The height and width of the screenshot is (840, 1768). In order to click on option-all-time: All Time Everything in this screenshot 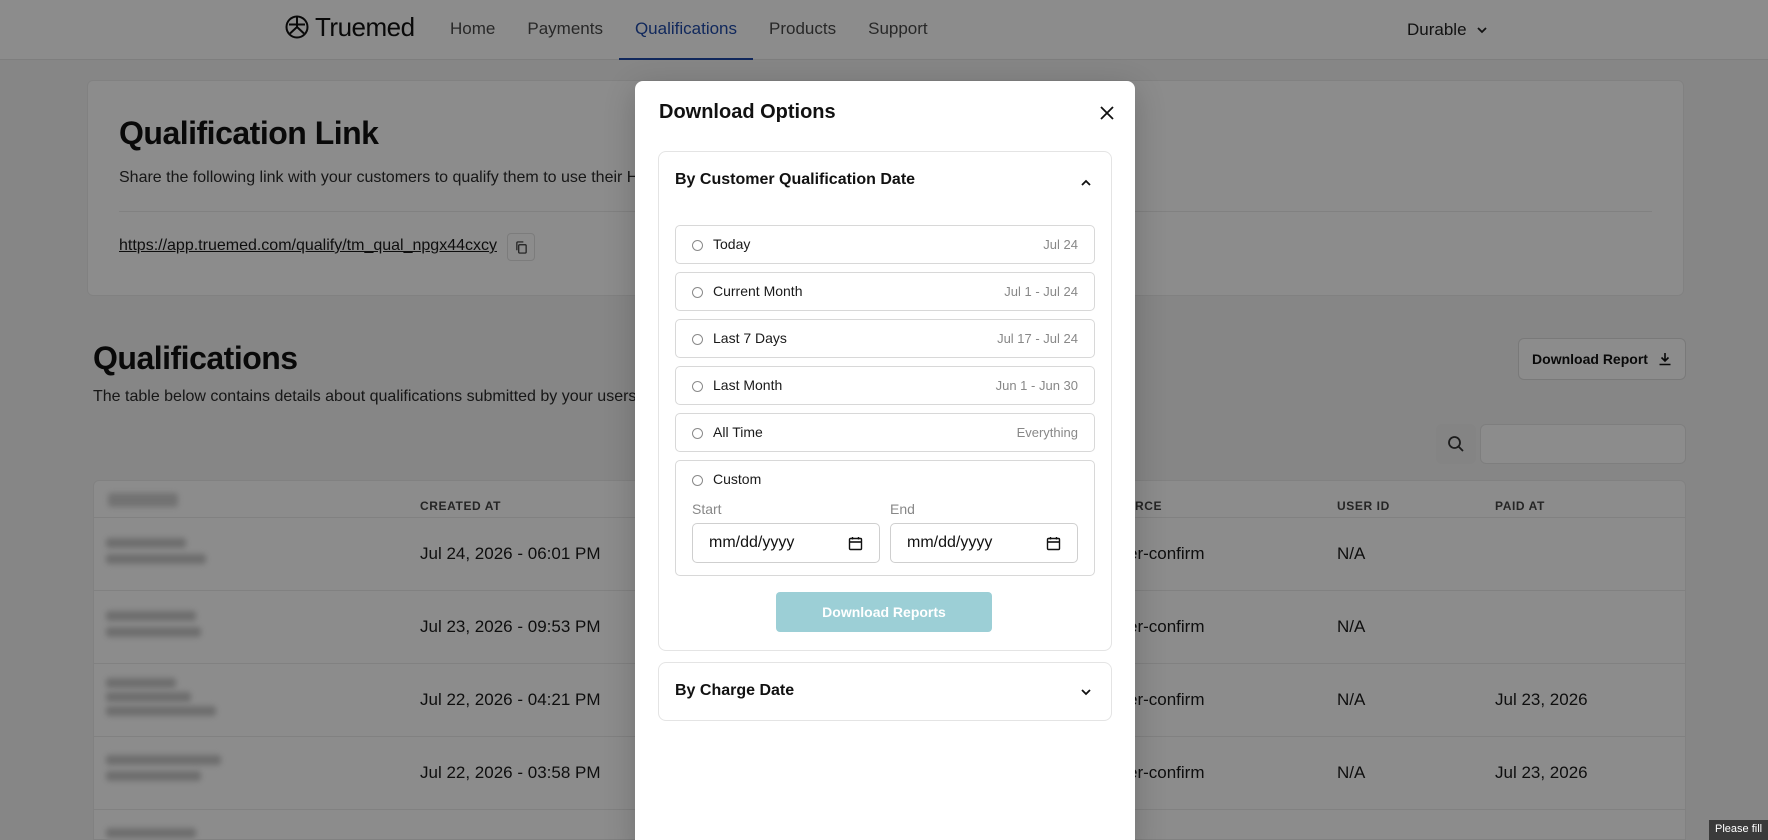, I will do `click(885, 432)`.